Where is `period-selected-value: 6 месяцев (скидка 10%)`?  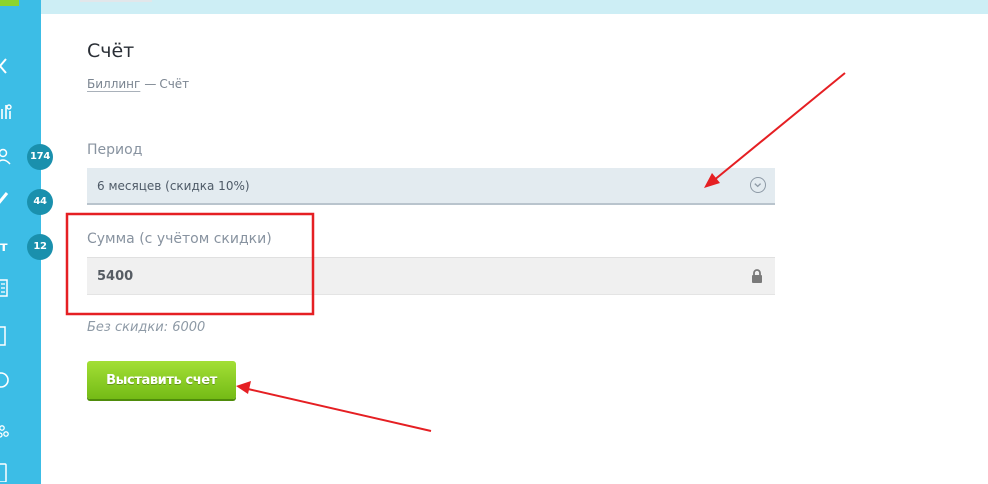 period-selected-value: 6 месяцев (скидка 10%) is located at coordinates (173, 186).